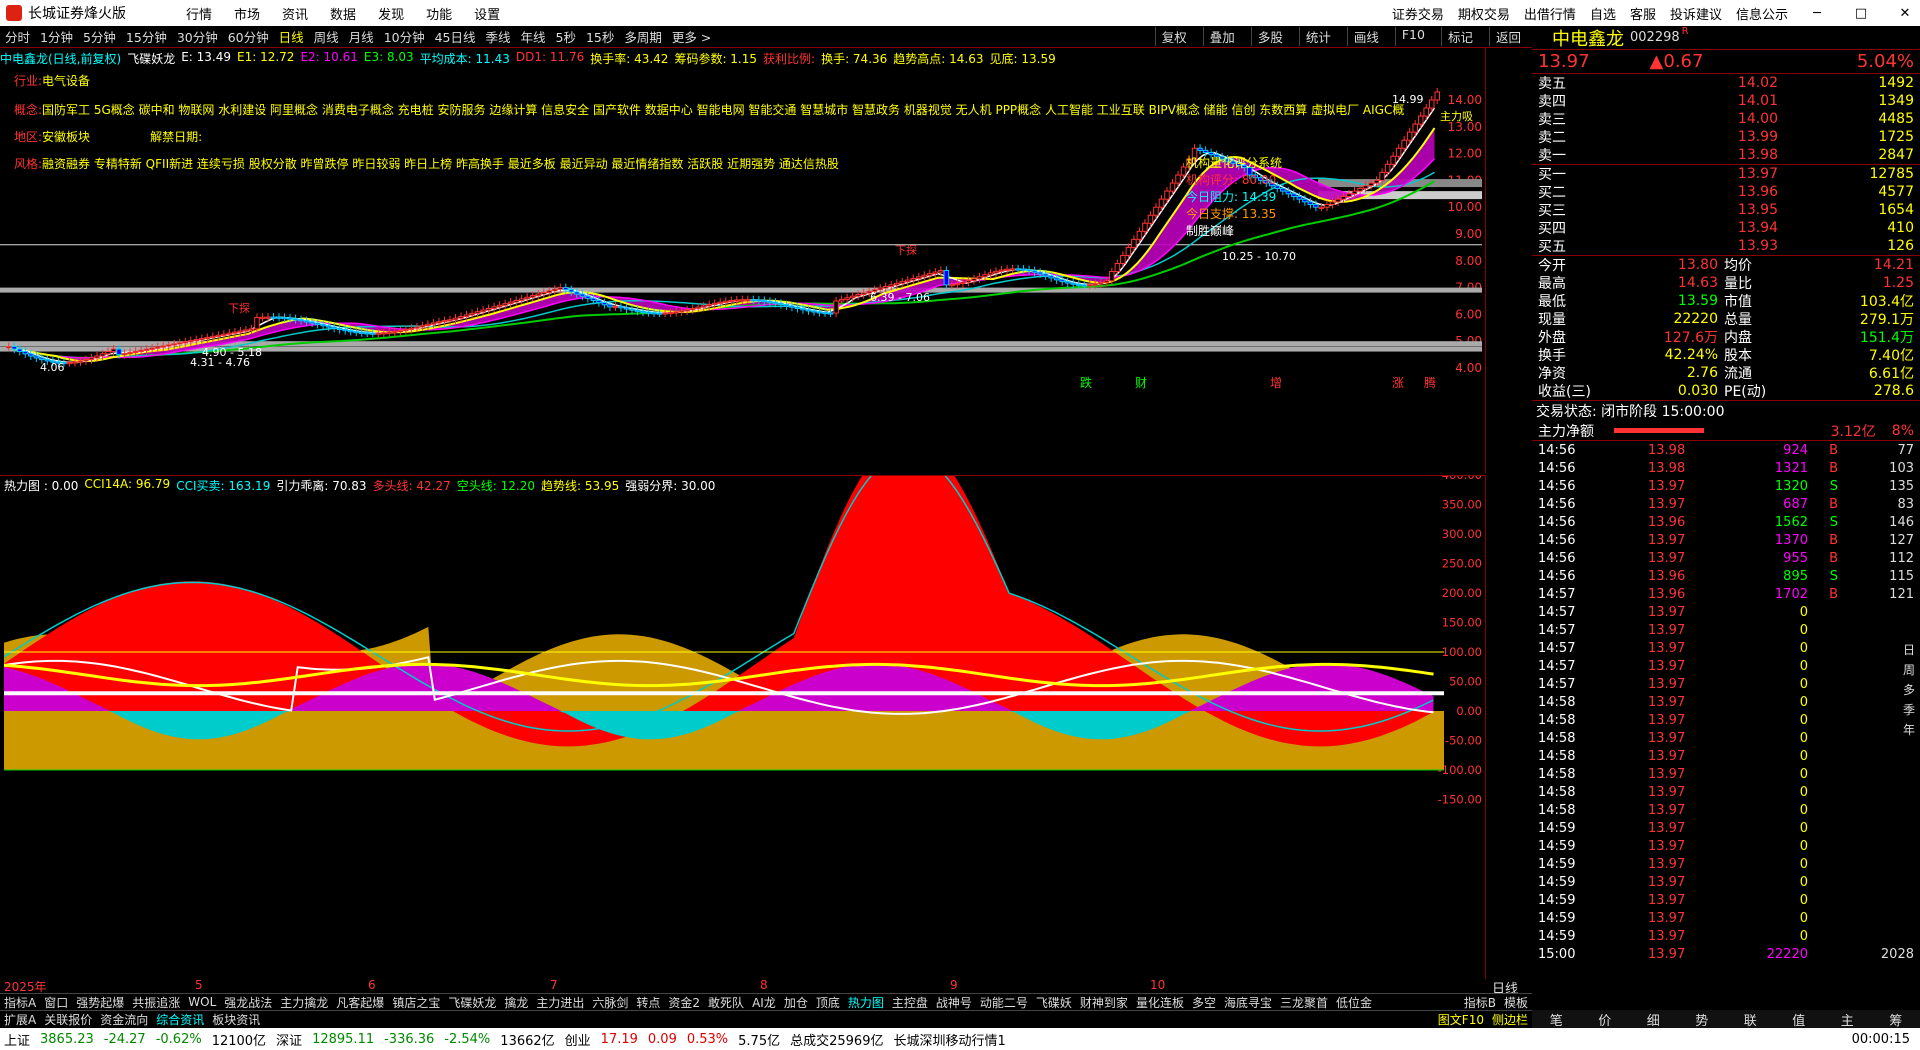 The image size is (1920, 1050). What do you see at coordinates (1510, 1019) in the screenshot?
I see `side-link: 侧边栏` at bounding box center [1510, 1019].